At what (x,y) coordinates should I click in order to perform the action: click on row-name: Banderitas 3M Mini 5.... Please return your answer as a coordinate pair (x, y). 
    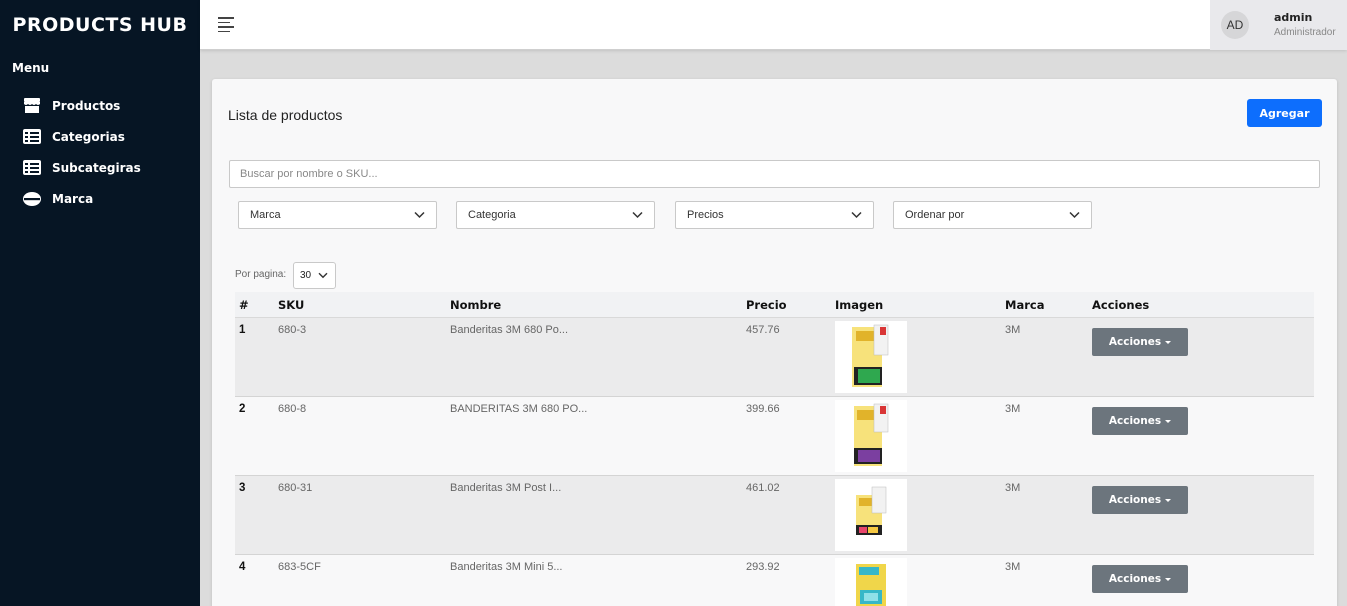
    Looking at the image, I should click on (506, 567).